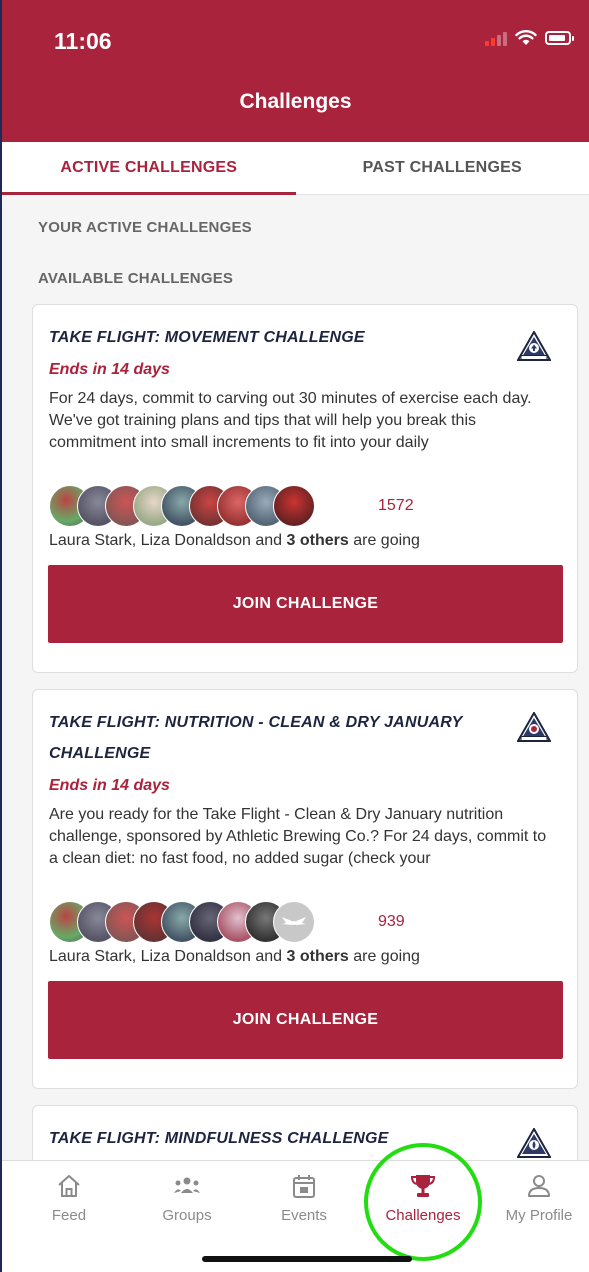 This screenshot has width=589, height=1272. I want to click on wifi-icon, so click(526, 37).